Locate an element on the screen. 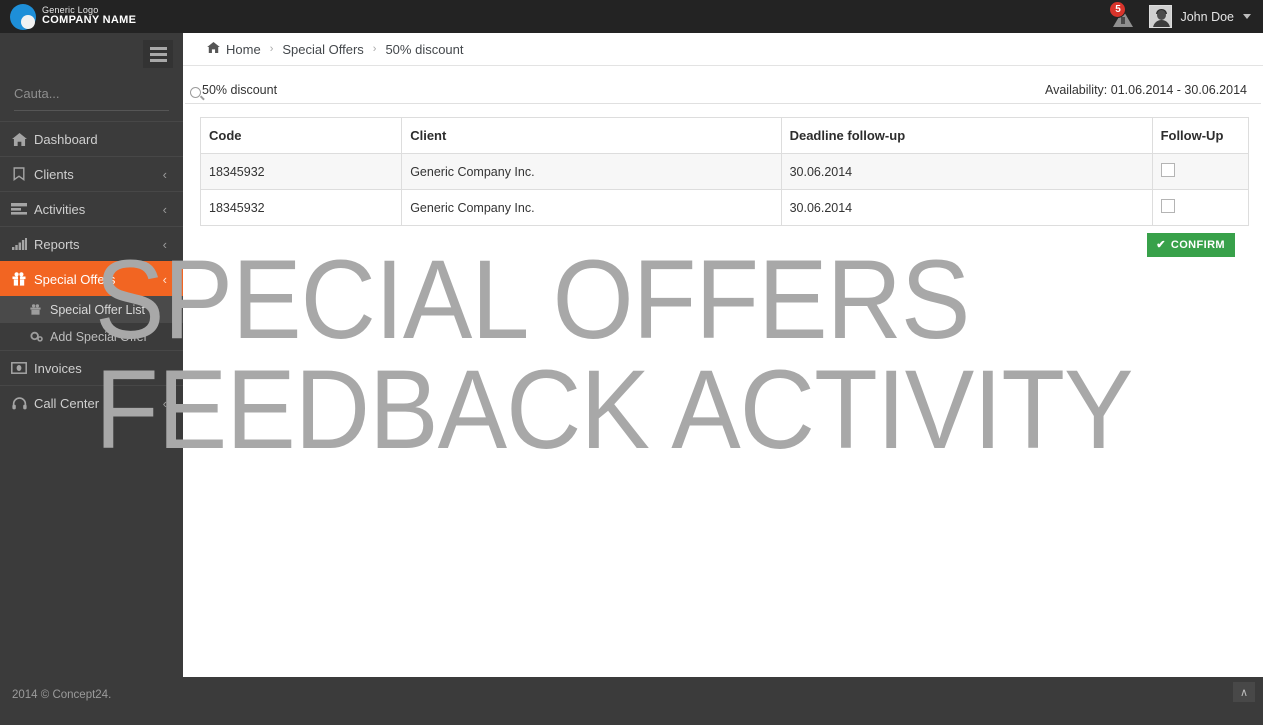 The width and height of the screenshot is (1263, 725). scroll-to-top-button: ∧ is located at coordinates (1244, 692).